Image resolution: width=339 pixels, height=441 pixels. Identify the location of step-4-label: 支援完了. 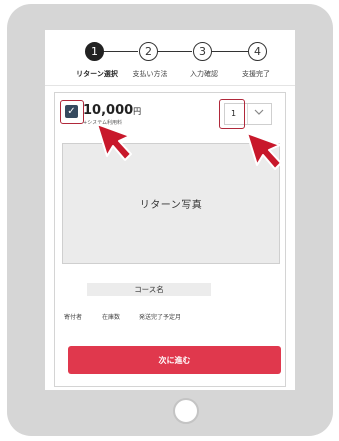
(256, 74).